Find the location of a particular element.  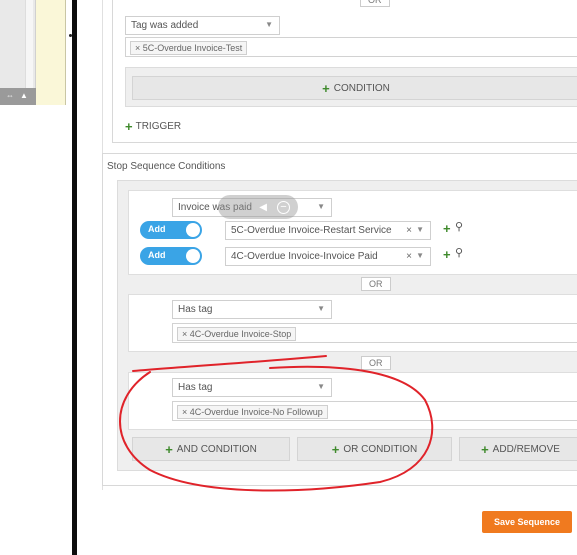

red-annotation-drawing is located at coordinates (276, 423).